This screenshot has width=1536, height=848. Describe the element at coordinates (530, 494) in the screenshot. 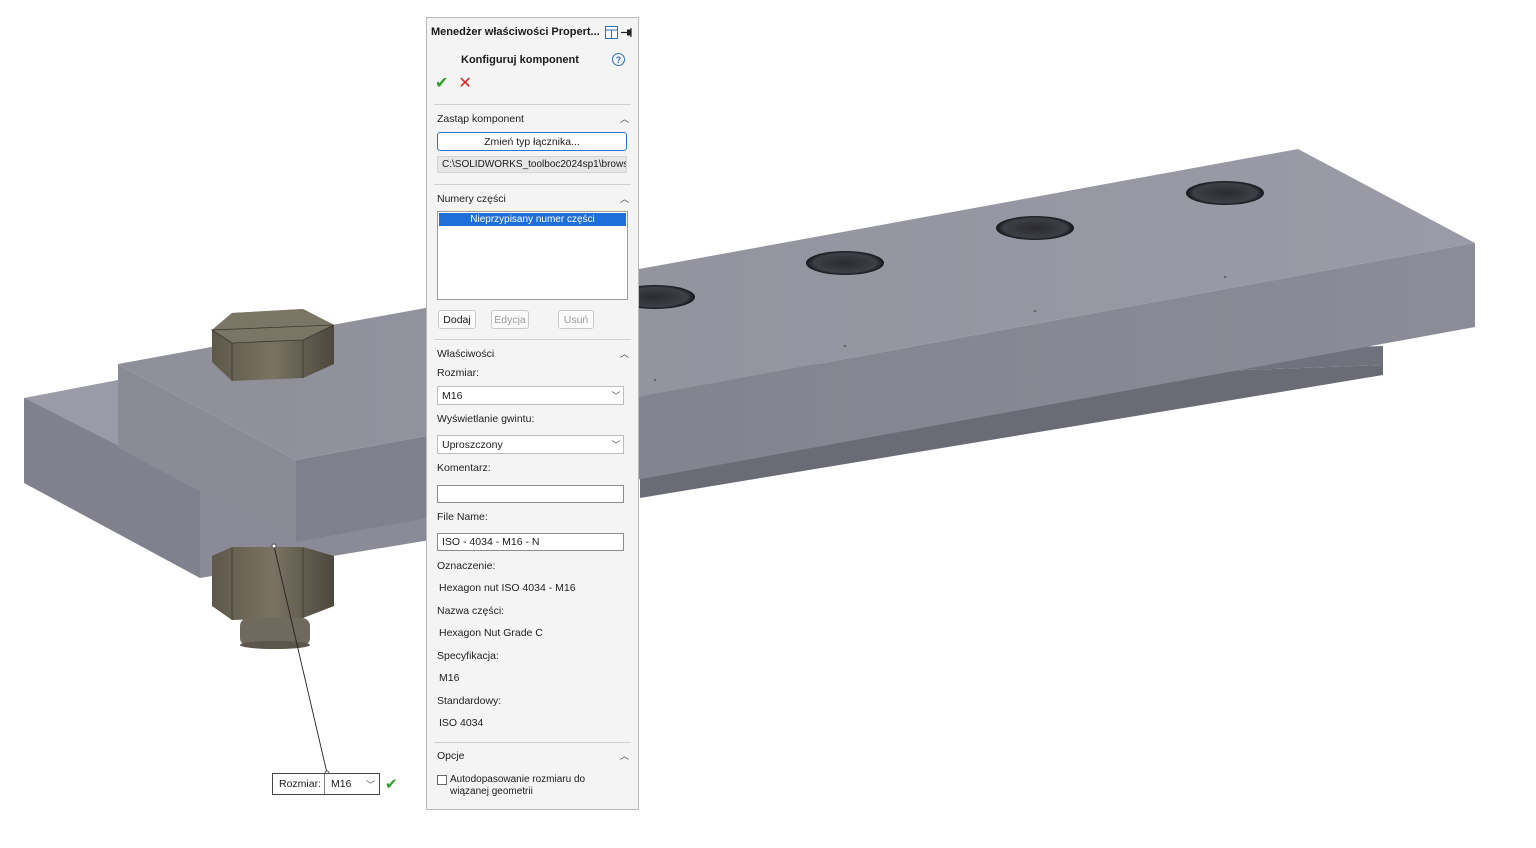

I see `comment-field` at that location.